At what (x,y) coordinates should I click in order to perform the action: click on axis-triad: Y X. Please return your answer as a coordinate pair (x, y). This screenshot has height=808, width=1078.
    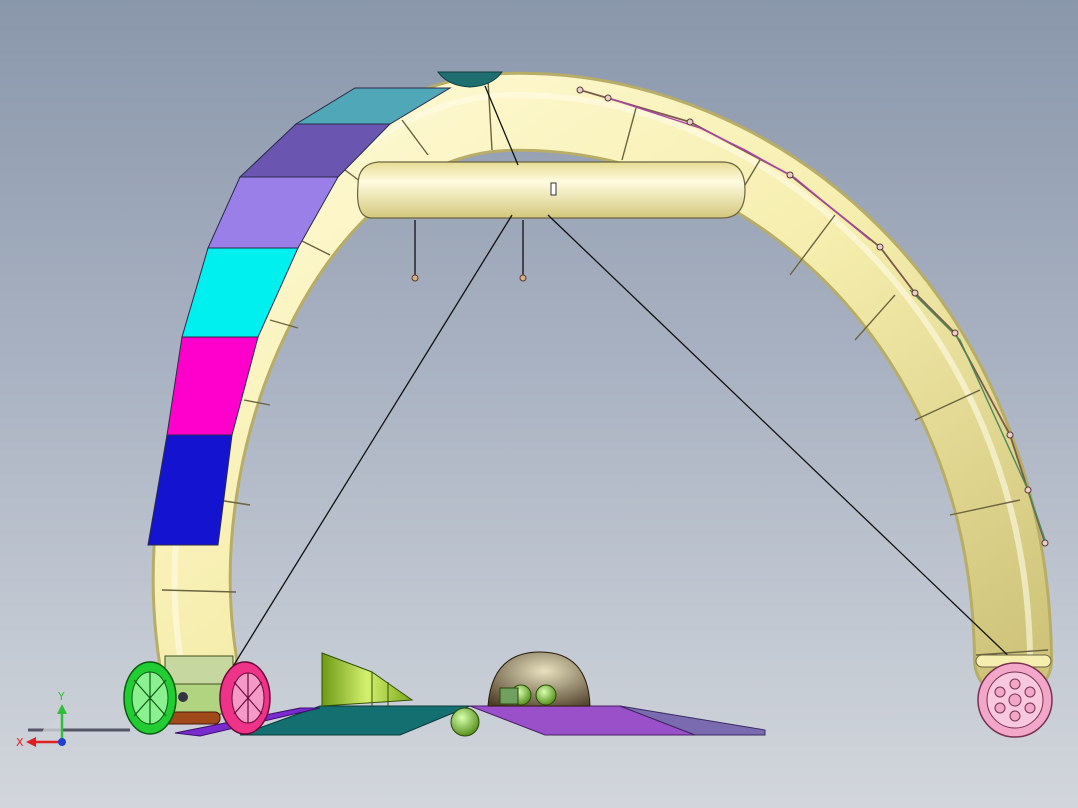
    Looking at the image, I should click on (41, 719).